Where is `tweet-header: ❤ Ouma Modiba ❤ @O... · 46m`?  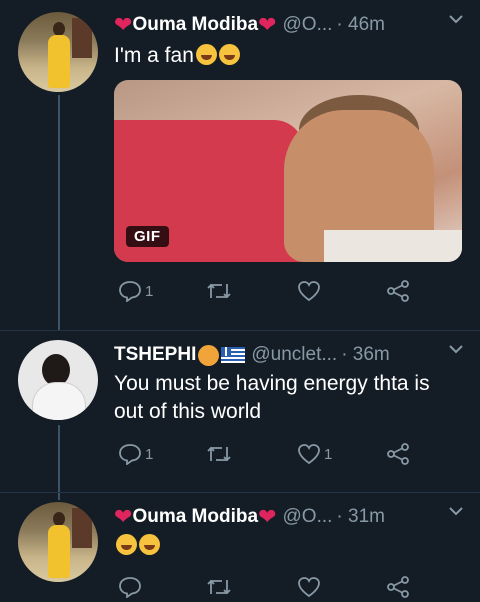
tweet-header: ❤ Ouma Modiba ❤ @O... · 46m is located at coordinates (289, 25).